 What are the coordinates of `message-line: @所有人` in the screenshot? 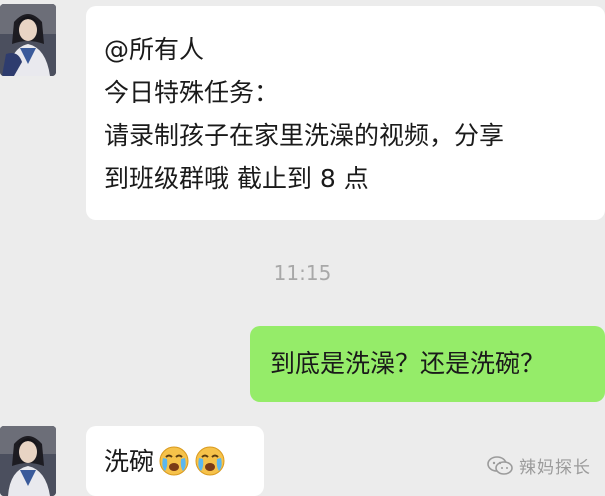 It's located at (154, 49).